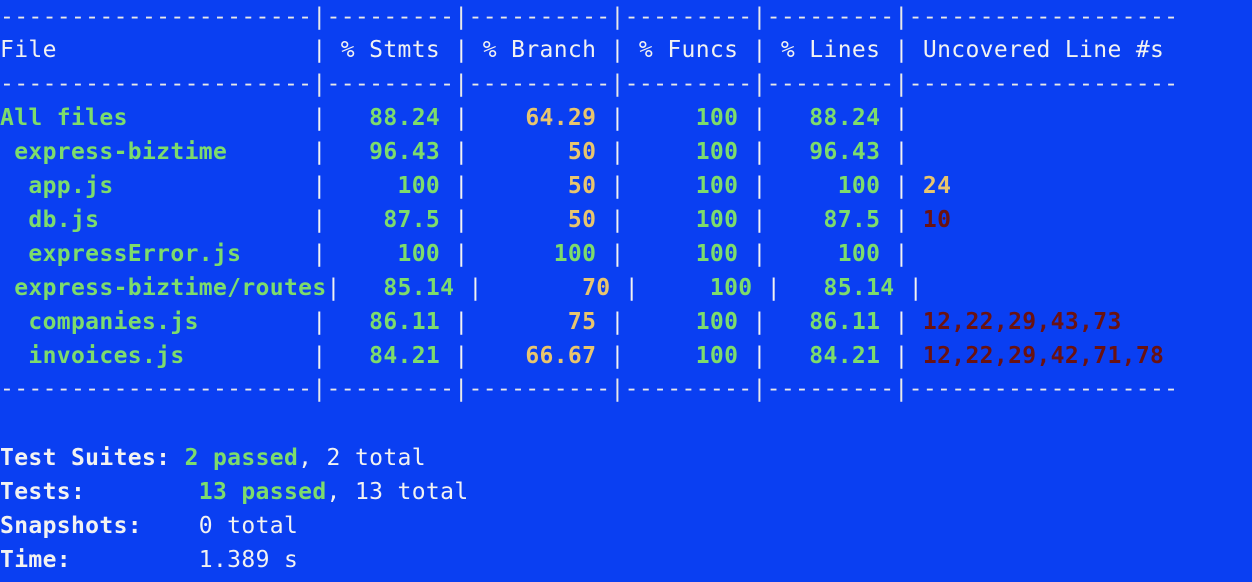  I want to click on file-name: companies.js, so click(156, 322).